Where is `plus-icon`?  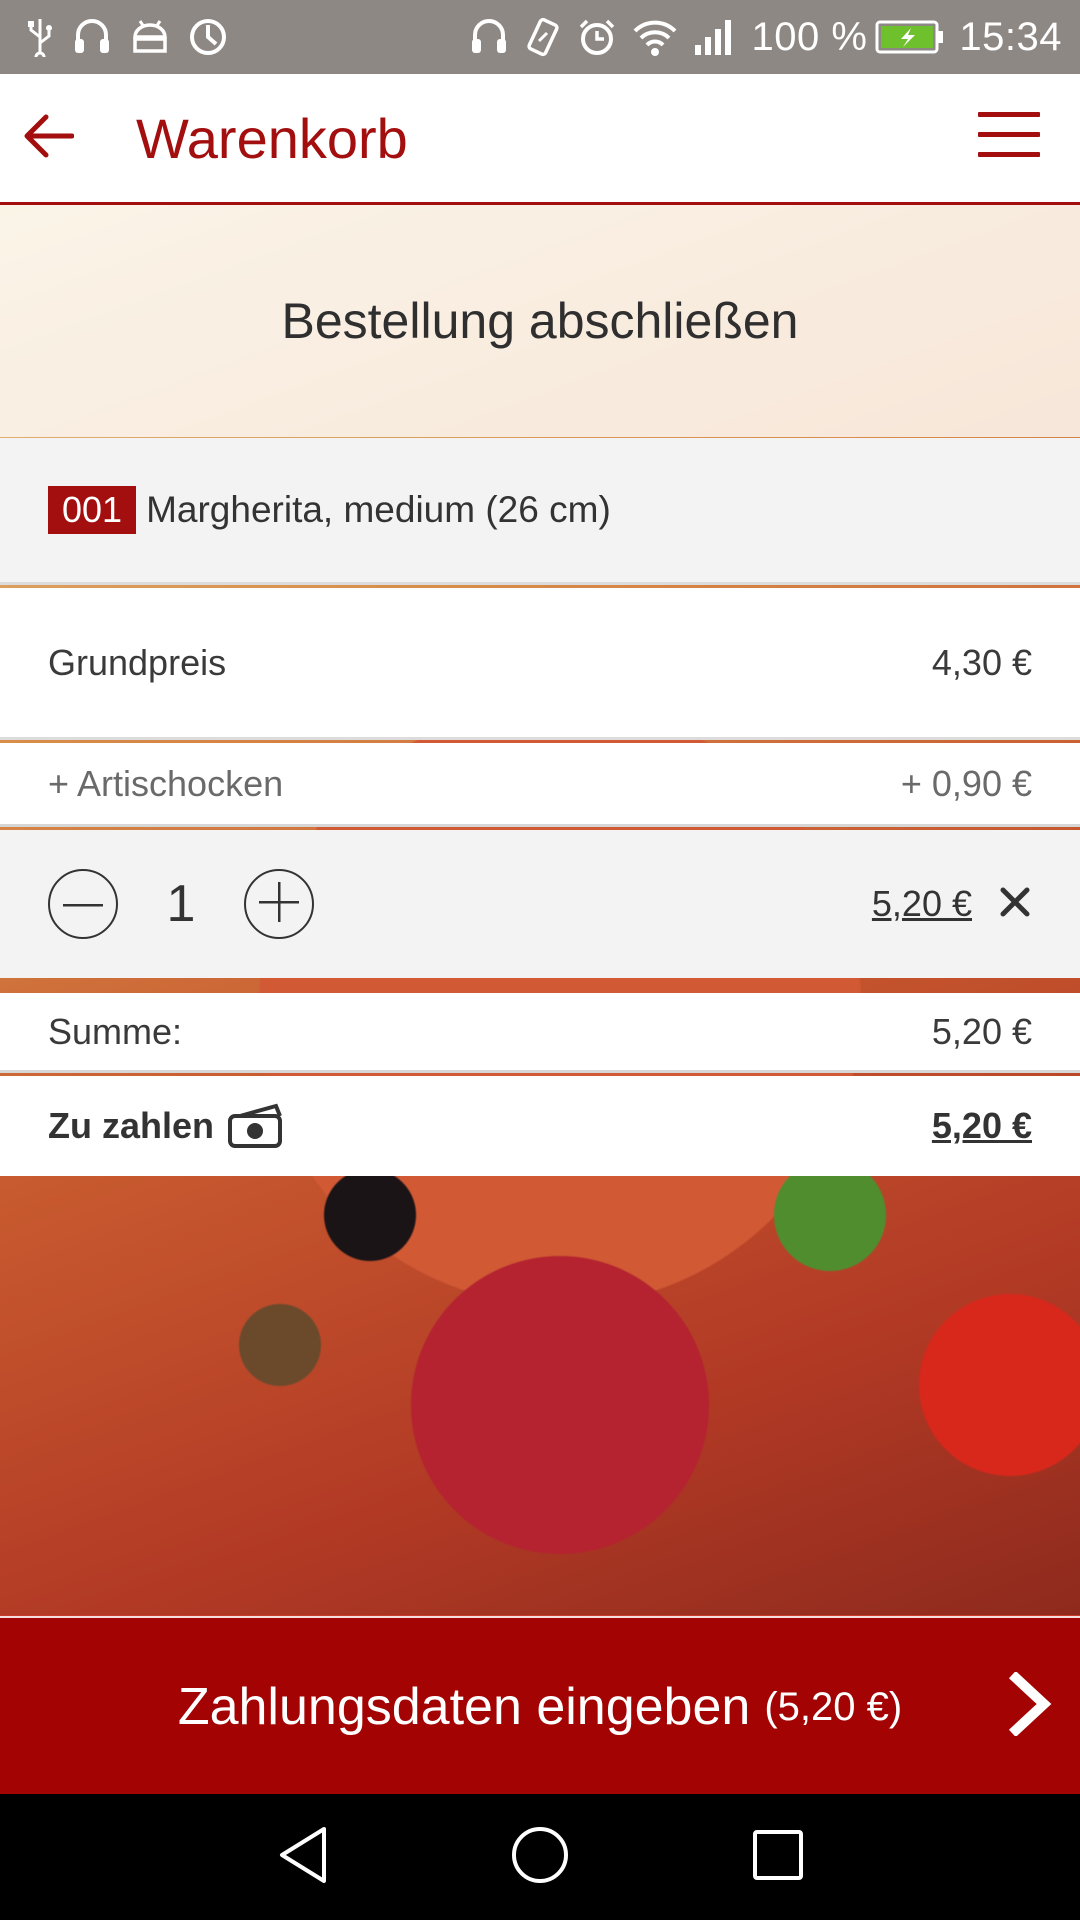 plus-icon is located at coordinates (279, 904).